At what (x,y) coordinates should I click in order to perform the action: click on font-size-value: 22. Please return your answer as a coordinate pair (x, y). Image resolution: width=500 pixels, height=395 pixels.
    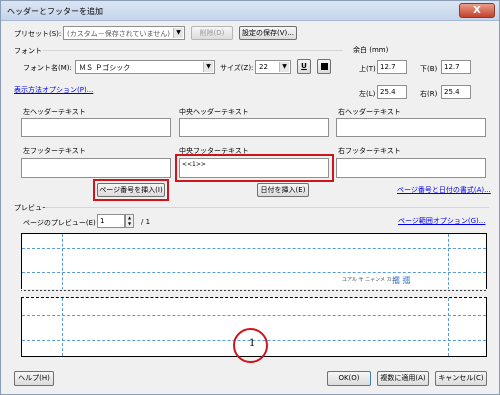
    Looking at the image, I should click on (263, 67).